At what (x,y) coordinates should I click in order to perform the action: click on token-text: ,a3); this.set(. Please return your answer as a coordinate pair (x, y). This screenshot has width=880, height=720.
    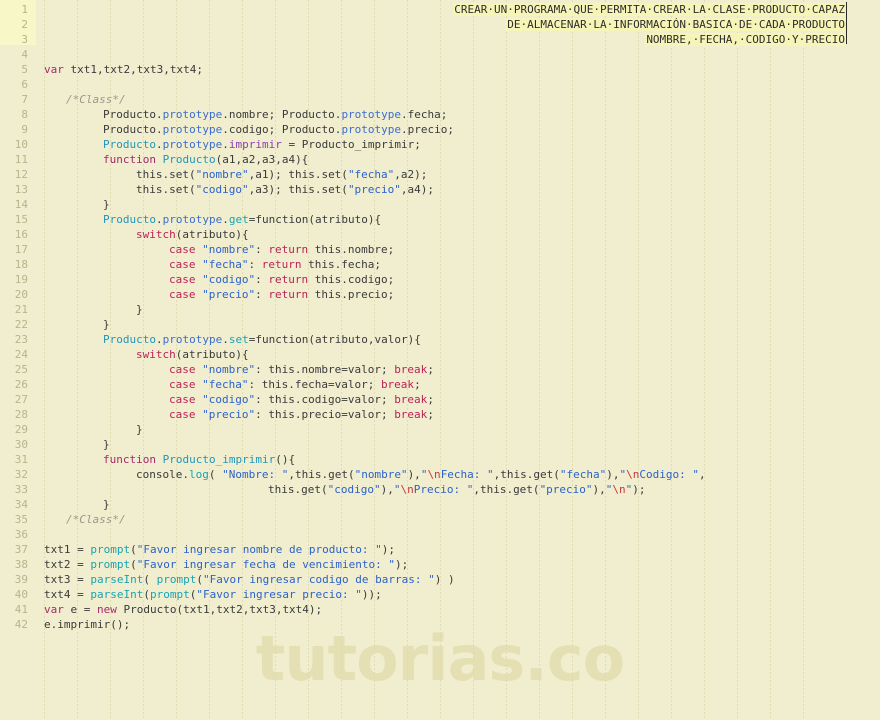
    Looking at the image, I should click on (298, 189).